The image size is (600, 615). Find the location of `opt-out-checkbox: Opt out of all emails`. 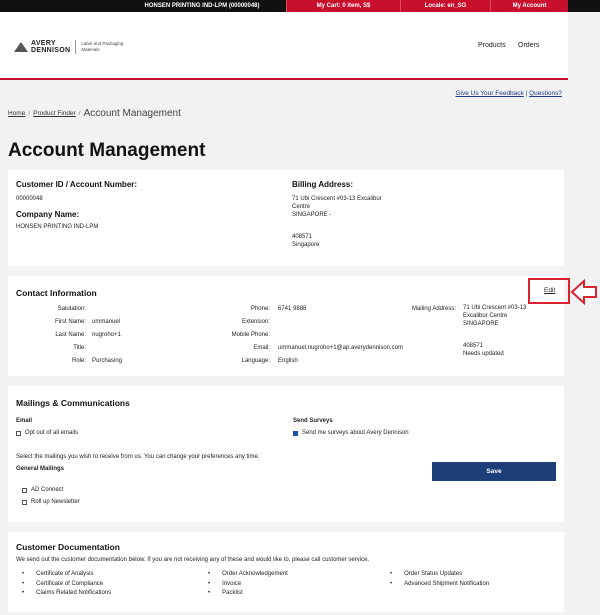

opt-out-checkbox: Opt out of all emails is located at coordinates (47, 433).